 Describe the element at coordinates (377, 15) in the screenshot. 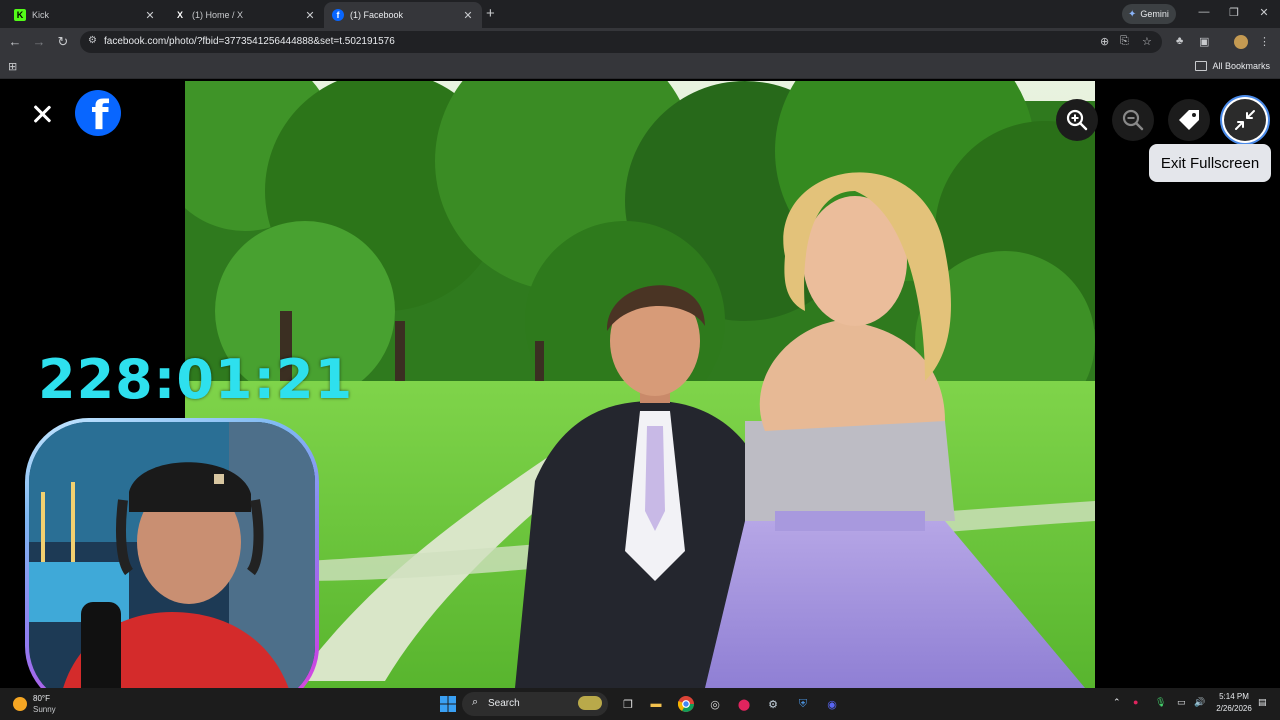

I see `tab-title: (1) Facebook` at that location.